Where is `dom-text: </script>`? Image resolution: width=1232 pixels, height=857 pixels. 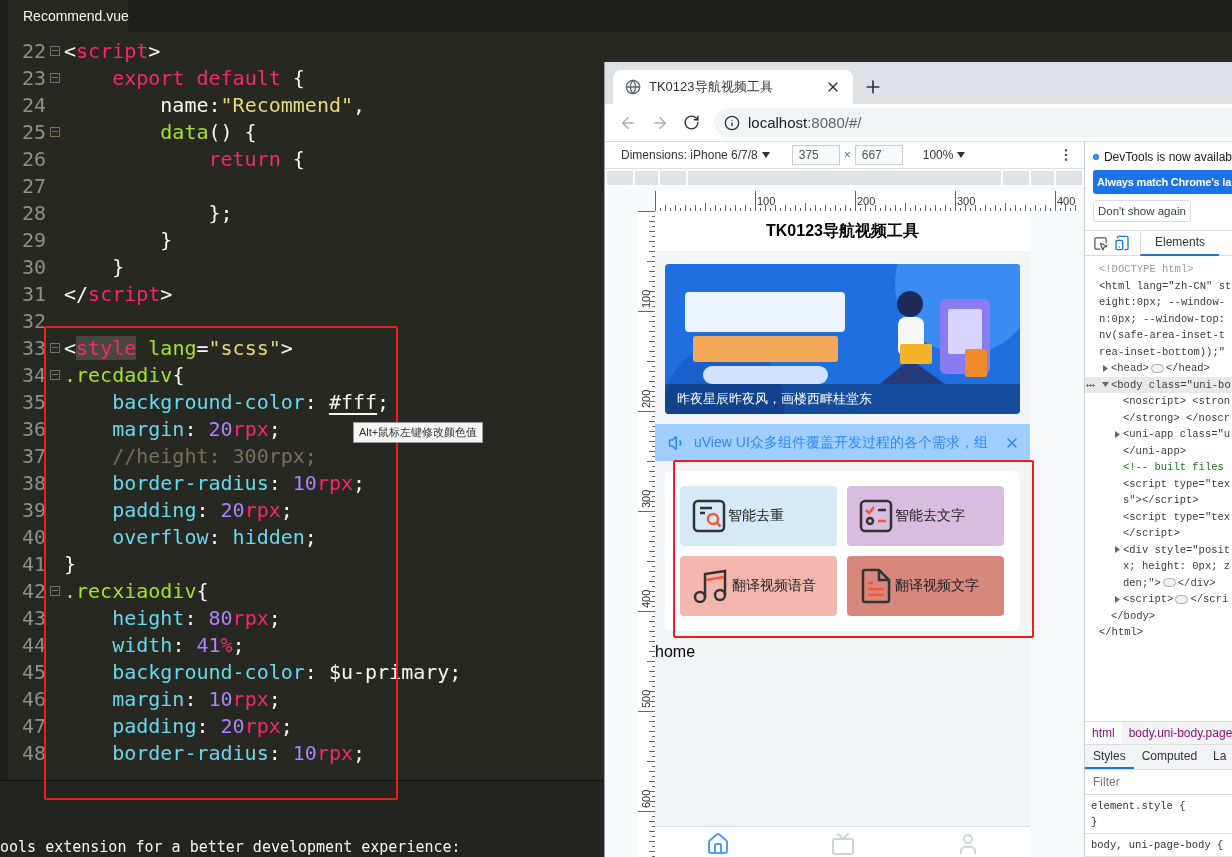
dom-text: </script> is located at coordinates (1151, 534).